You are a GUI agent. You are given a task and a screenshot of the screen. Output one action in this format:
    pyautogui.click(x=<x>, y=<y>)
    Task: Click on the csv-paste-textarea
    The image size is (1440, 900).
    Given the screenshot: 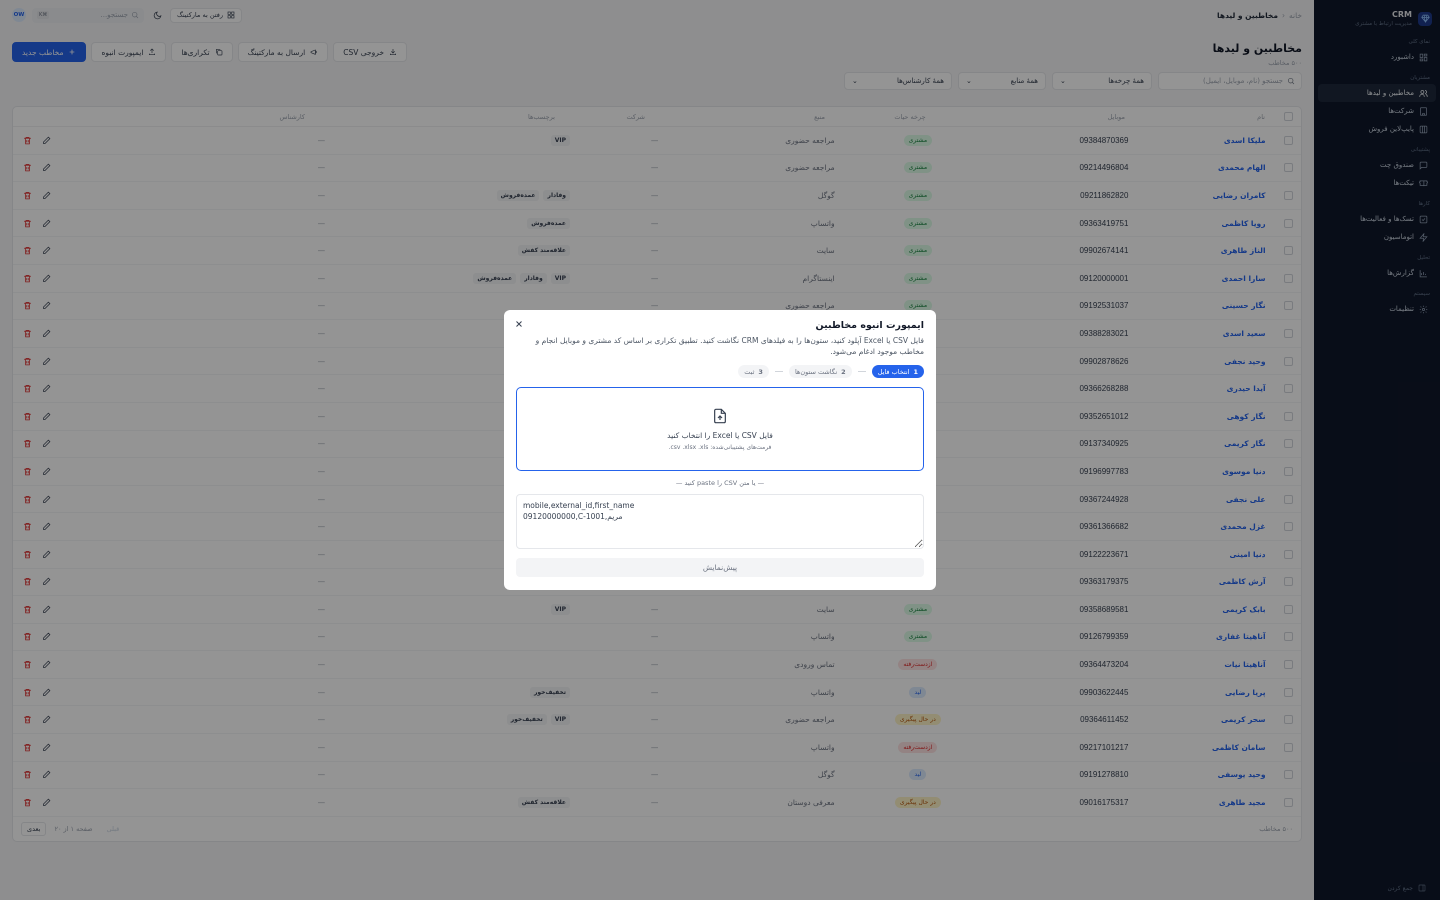 What is the action you would take?
    pyautogui.click(x=720, y=521)
    